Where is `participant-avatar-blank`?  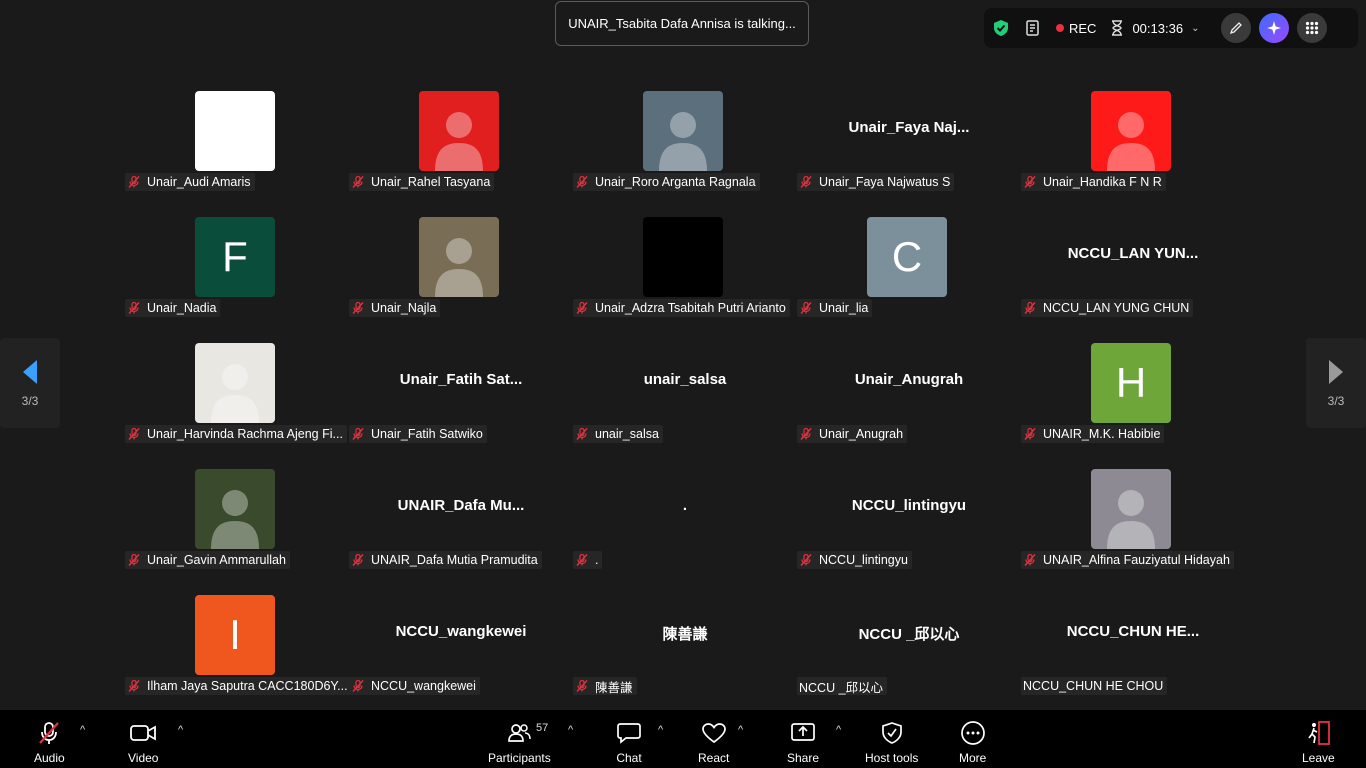 participant-avatar-blank is located at coordinates (235, 131).